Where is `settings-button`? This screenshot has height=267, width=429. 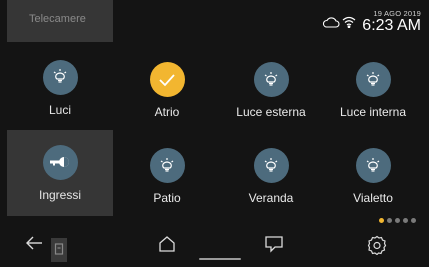 settings-button is located at coordinates (377, 247).